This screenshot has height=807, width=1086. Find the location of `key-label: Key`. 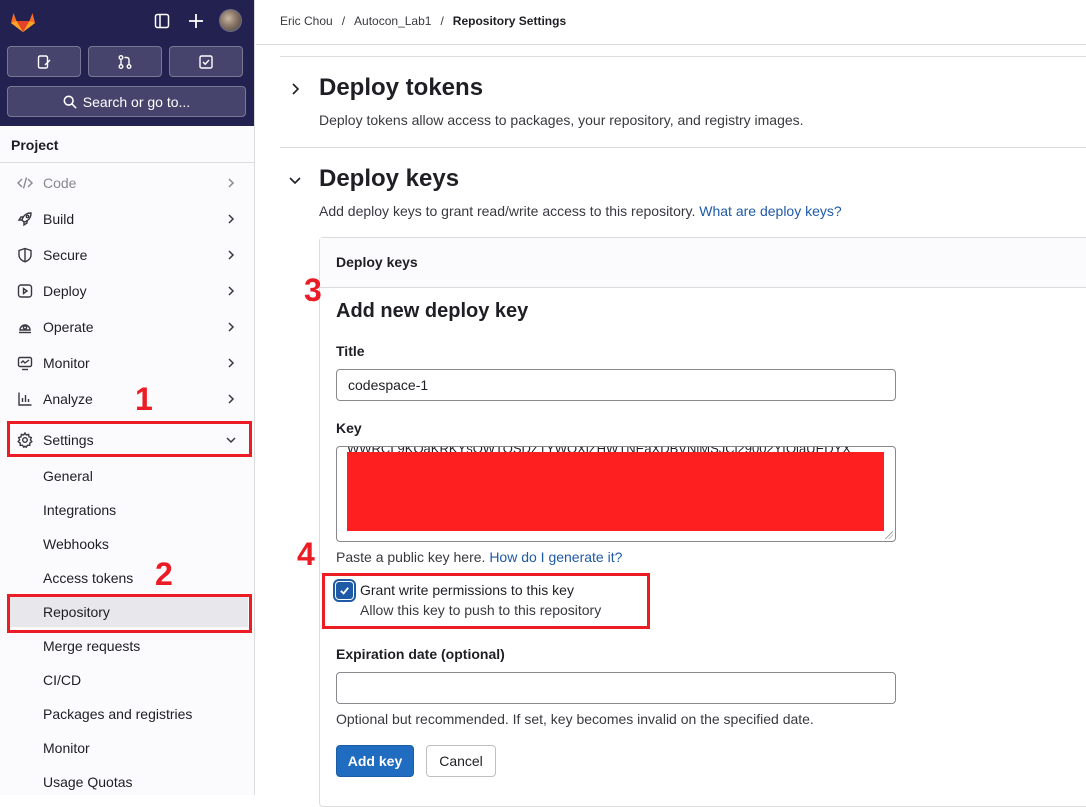

key-label: Key is located at coordinates (349, 428).